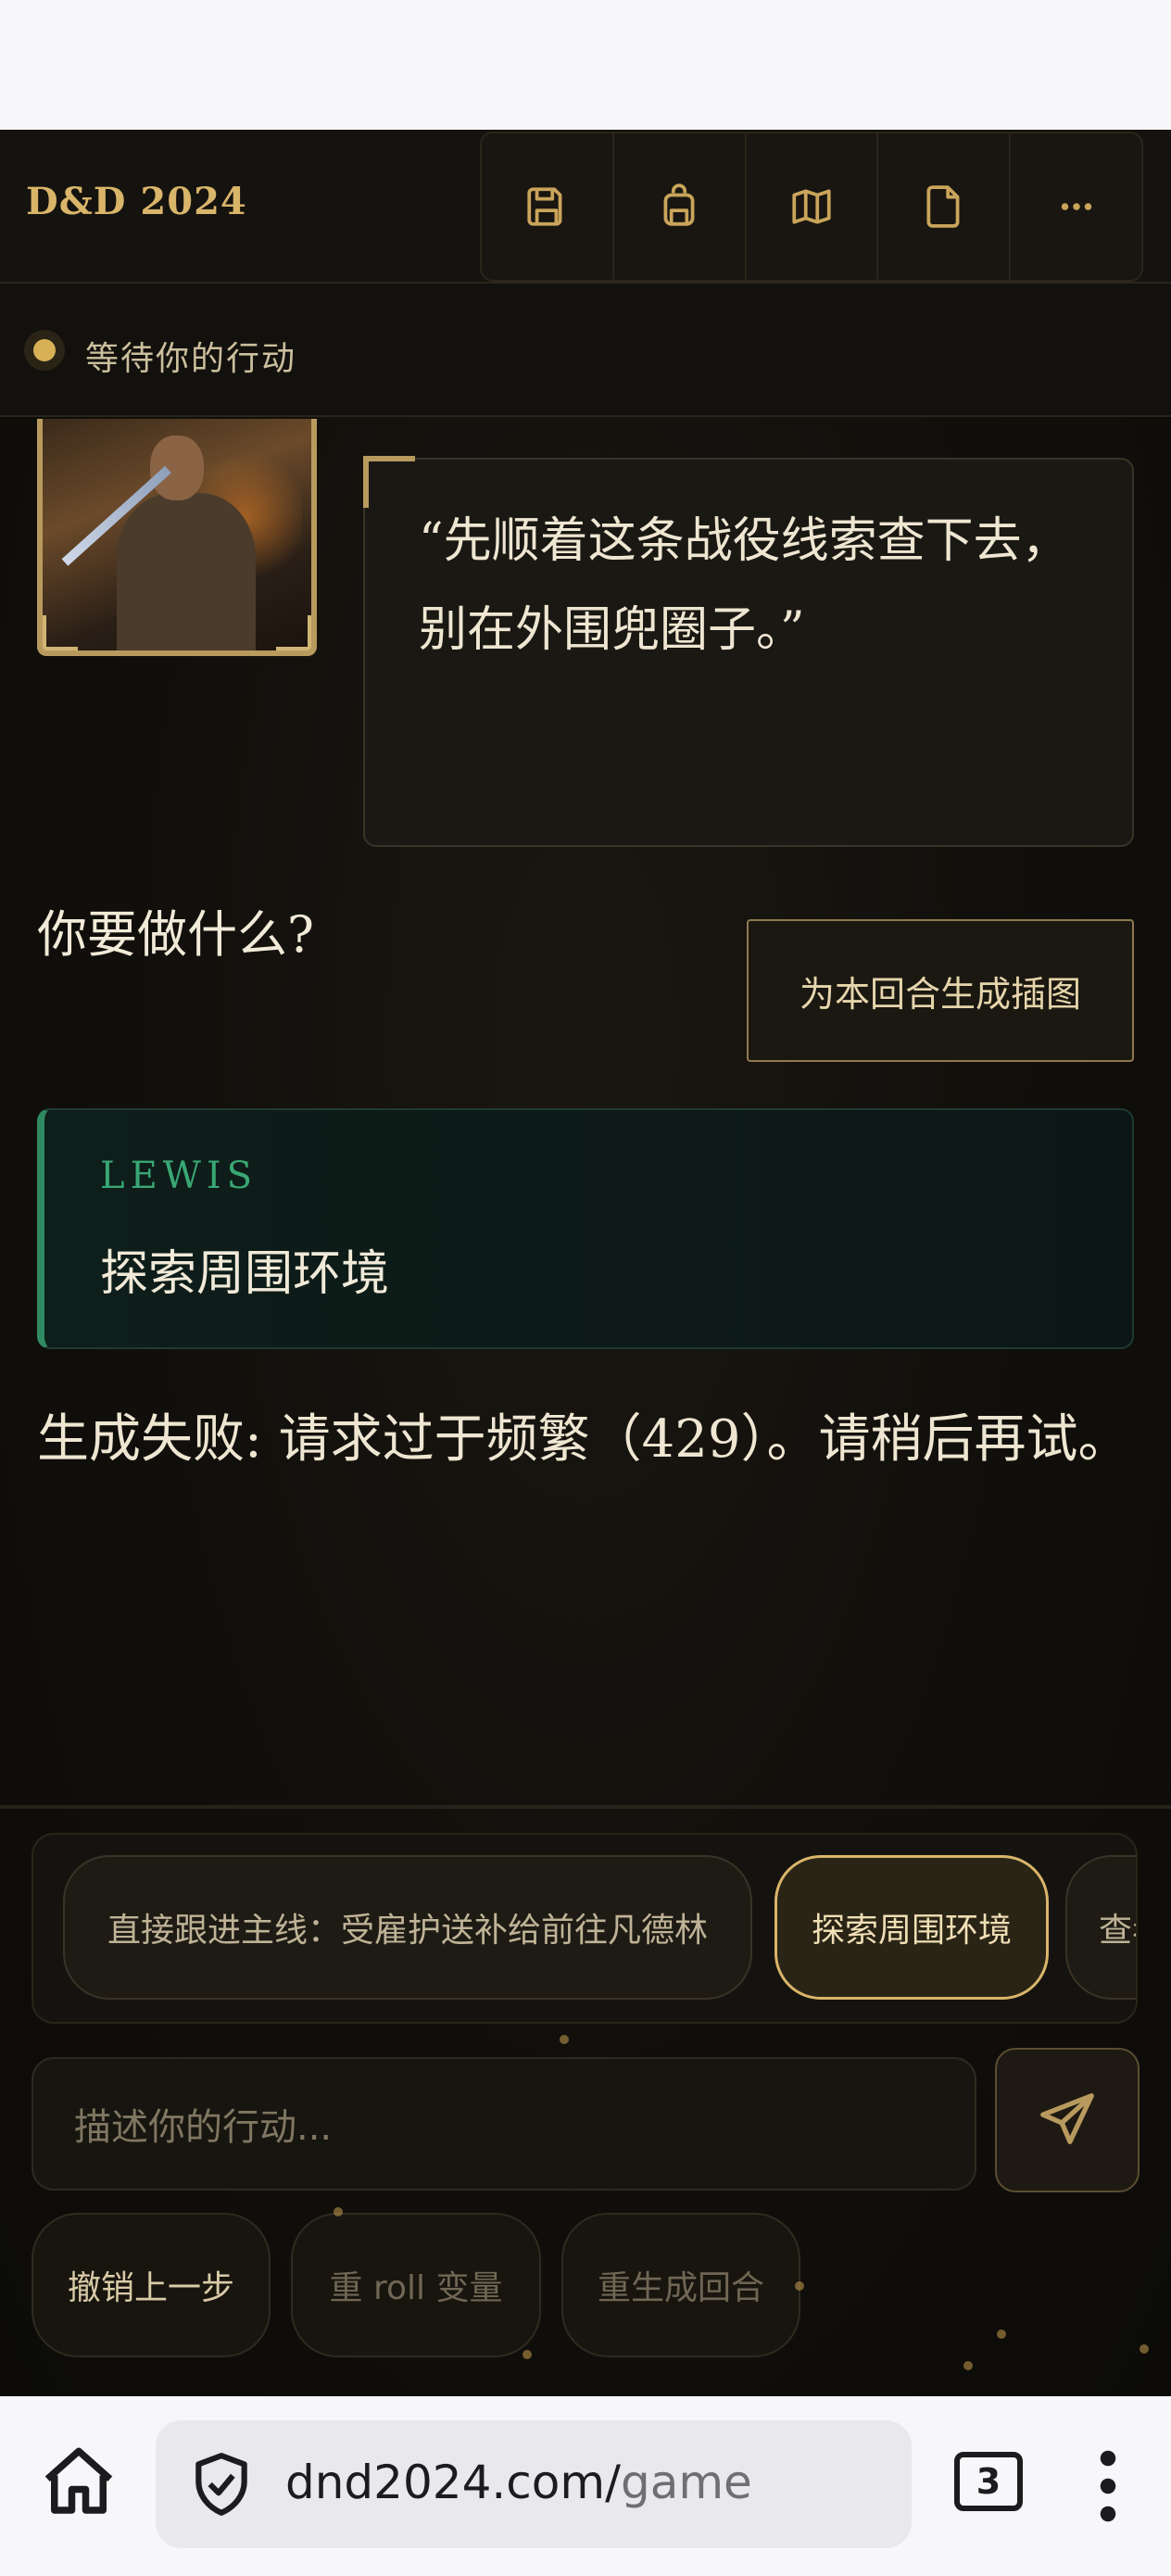  I want to click on action-prompt: 你要做什么?, so click(176, 934).